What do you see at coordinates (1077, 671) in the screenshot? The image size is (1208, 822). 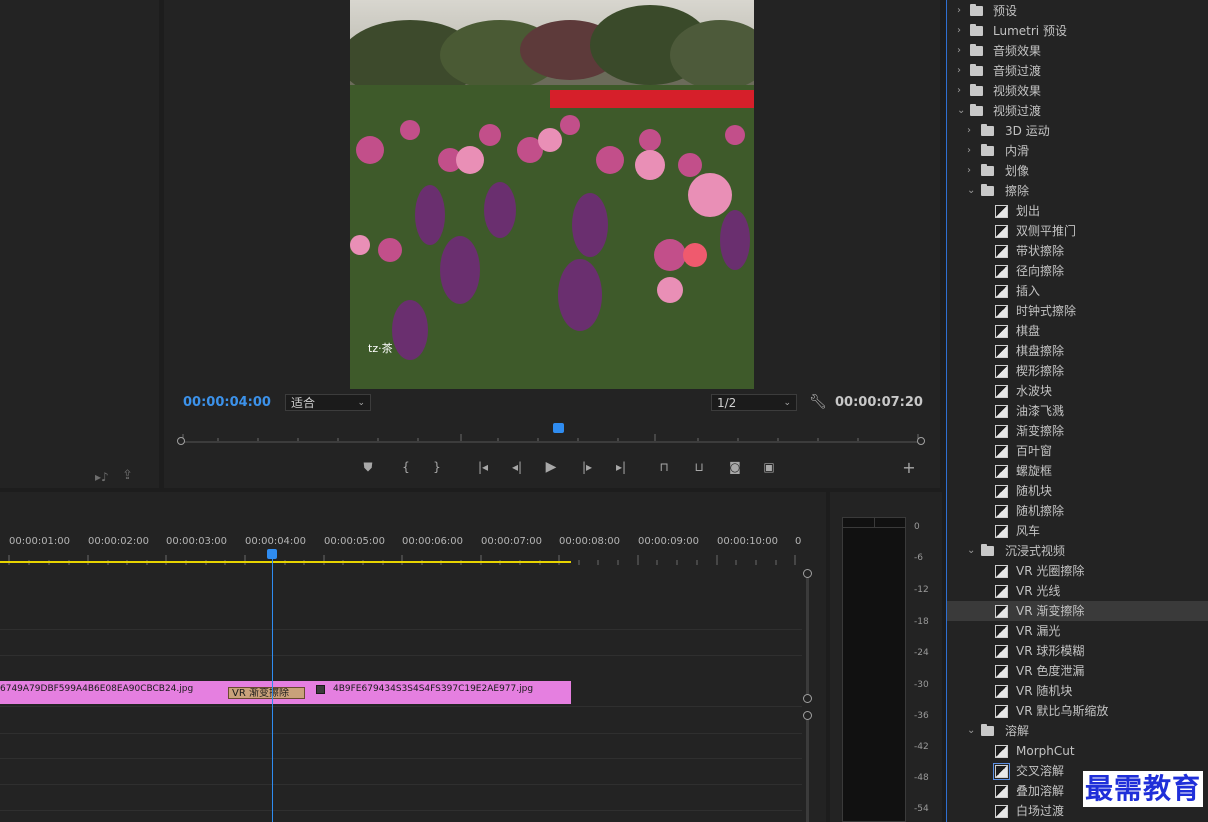 I see `effect-item-33: VR 色度泄漏` at bounding box center [1077, 671].